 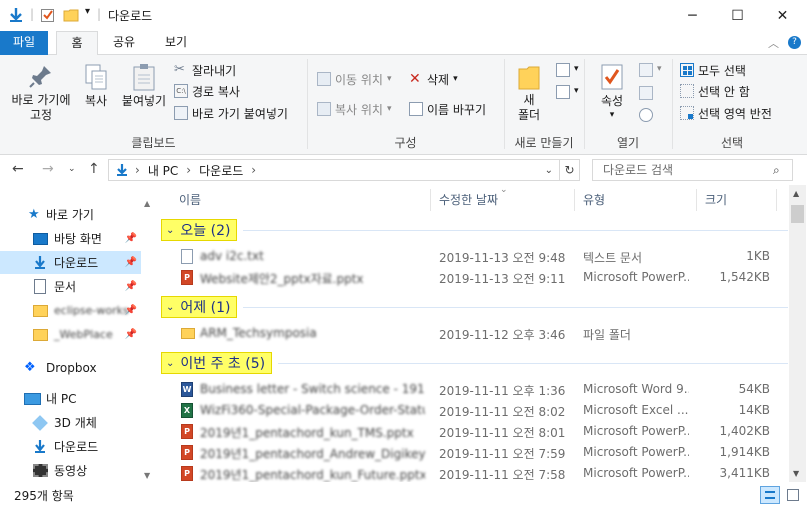 I want to click on history-icon, so click(x=646, y=115).